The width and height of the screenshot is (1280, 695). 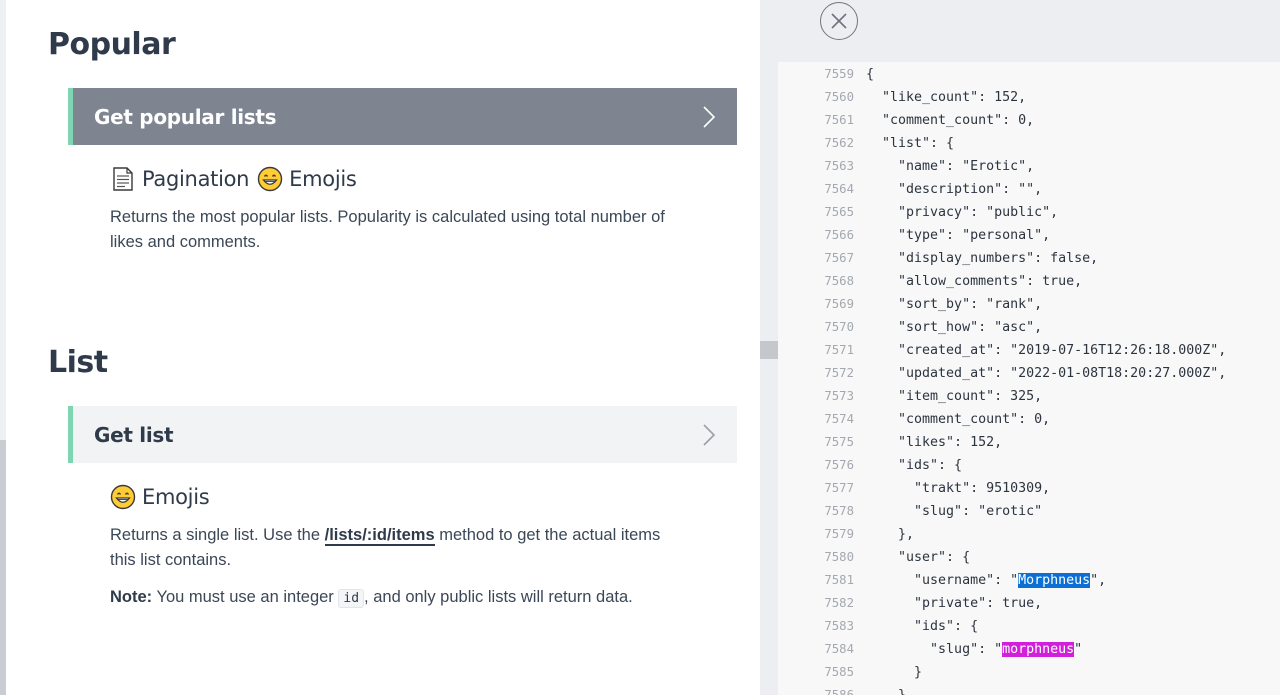 What do you see at coordinates (839, 626) in the screenshot?
I see `line-number: 7583` at bounding box center [839, 626].